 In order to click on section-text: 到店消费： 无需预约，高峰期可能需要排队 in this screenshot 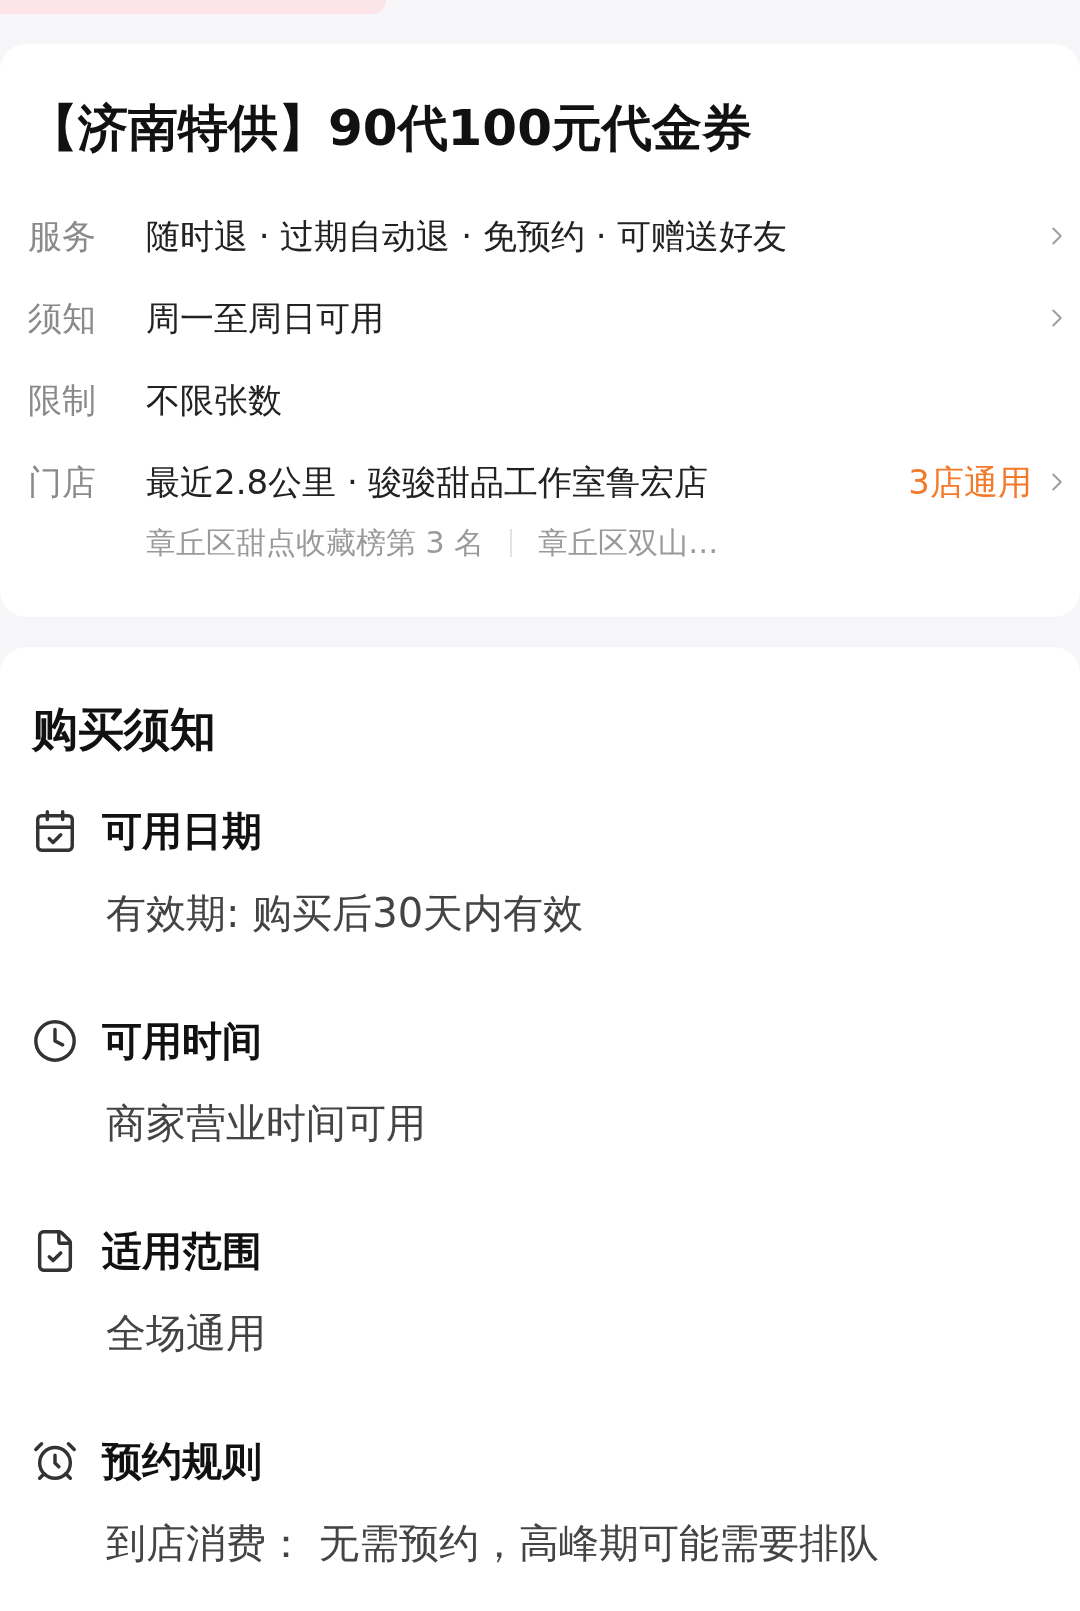, I will do `click(493, 1543)`.